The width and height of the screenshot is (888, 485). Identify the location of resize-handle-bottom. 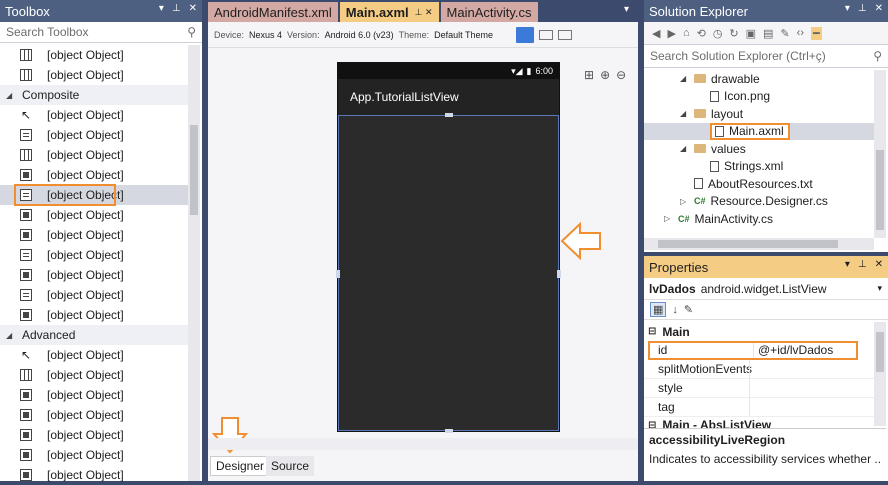
(449, 431).